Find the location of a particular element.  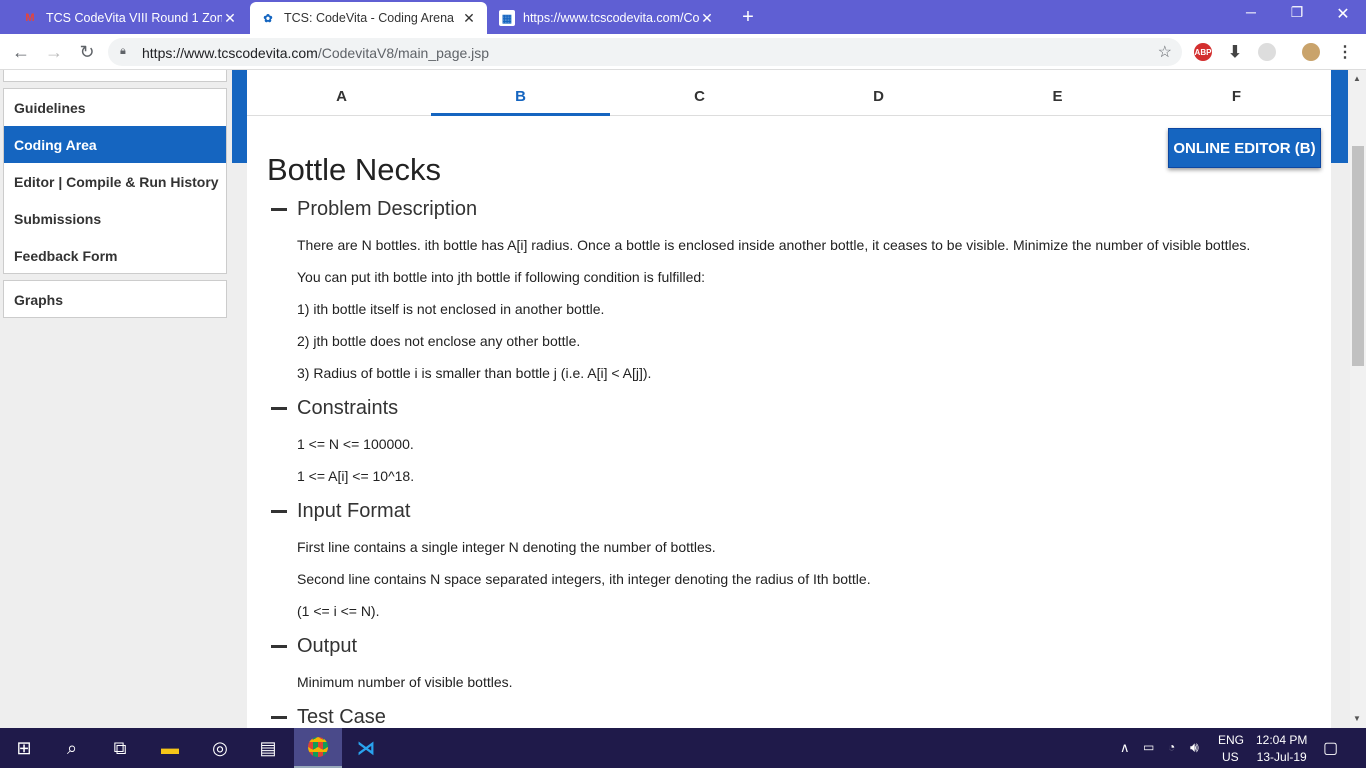

file-explorer-icon: ▬ is located at coordinates (170, 748).